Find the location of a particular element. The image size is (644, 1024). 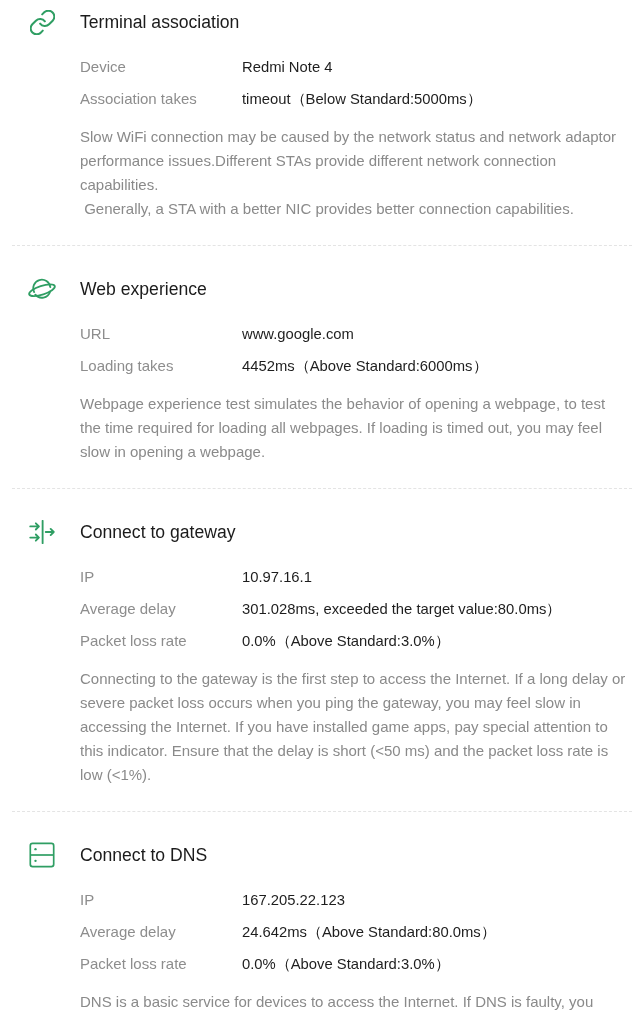

description-text: Slow WiFi connection may be caused by the network status and network adaptor performance issues.Different STAs provide different network connection capabilities. Generally, a STA with a better NIC provides better connection capabilities. is located at coordinates (349, 173).